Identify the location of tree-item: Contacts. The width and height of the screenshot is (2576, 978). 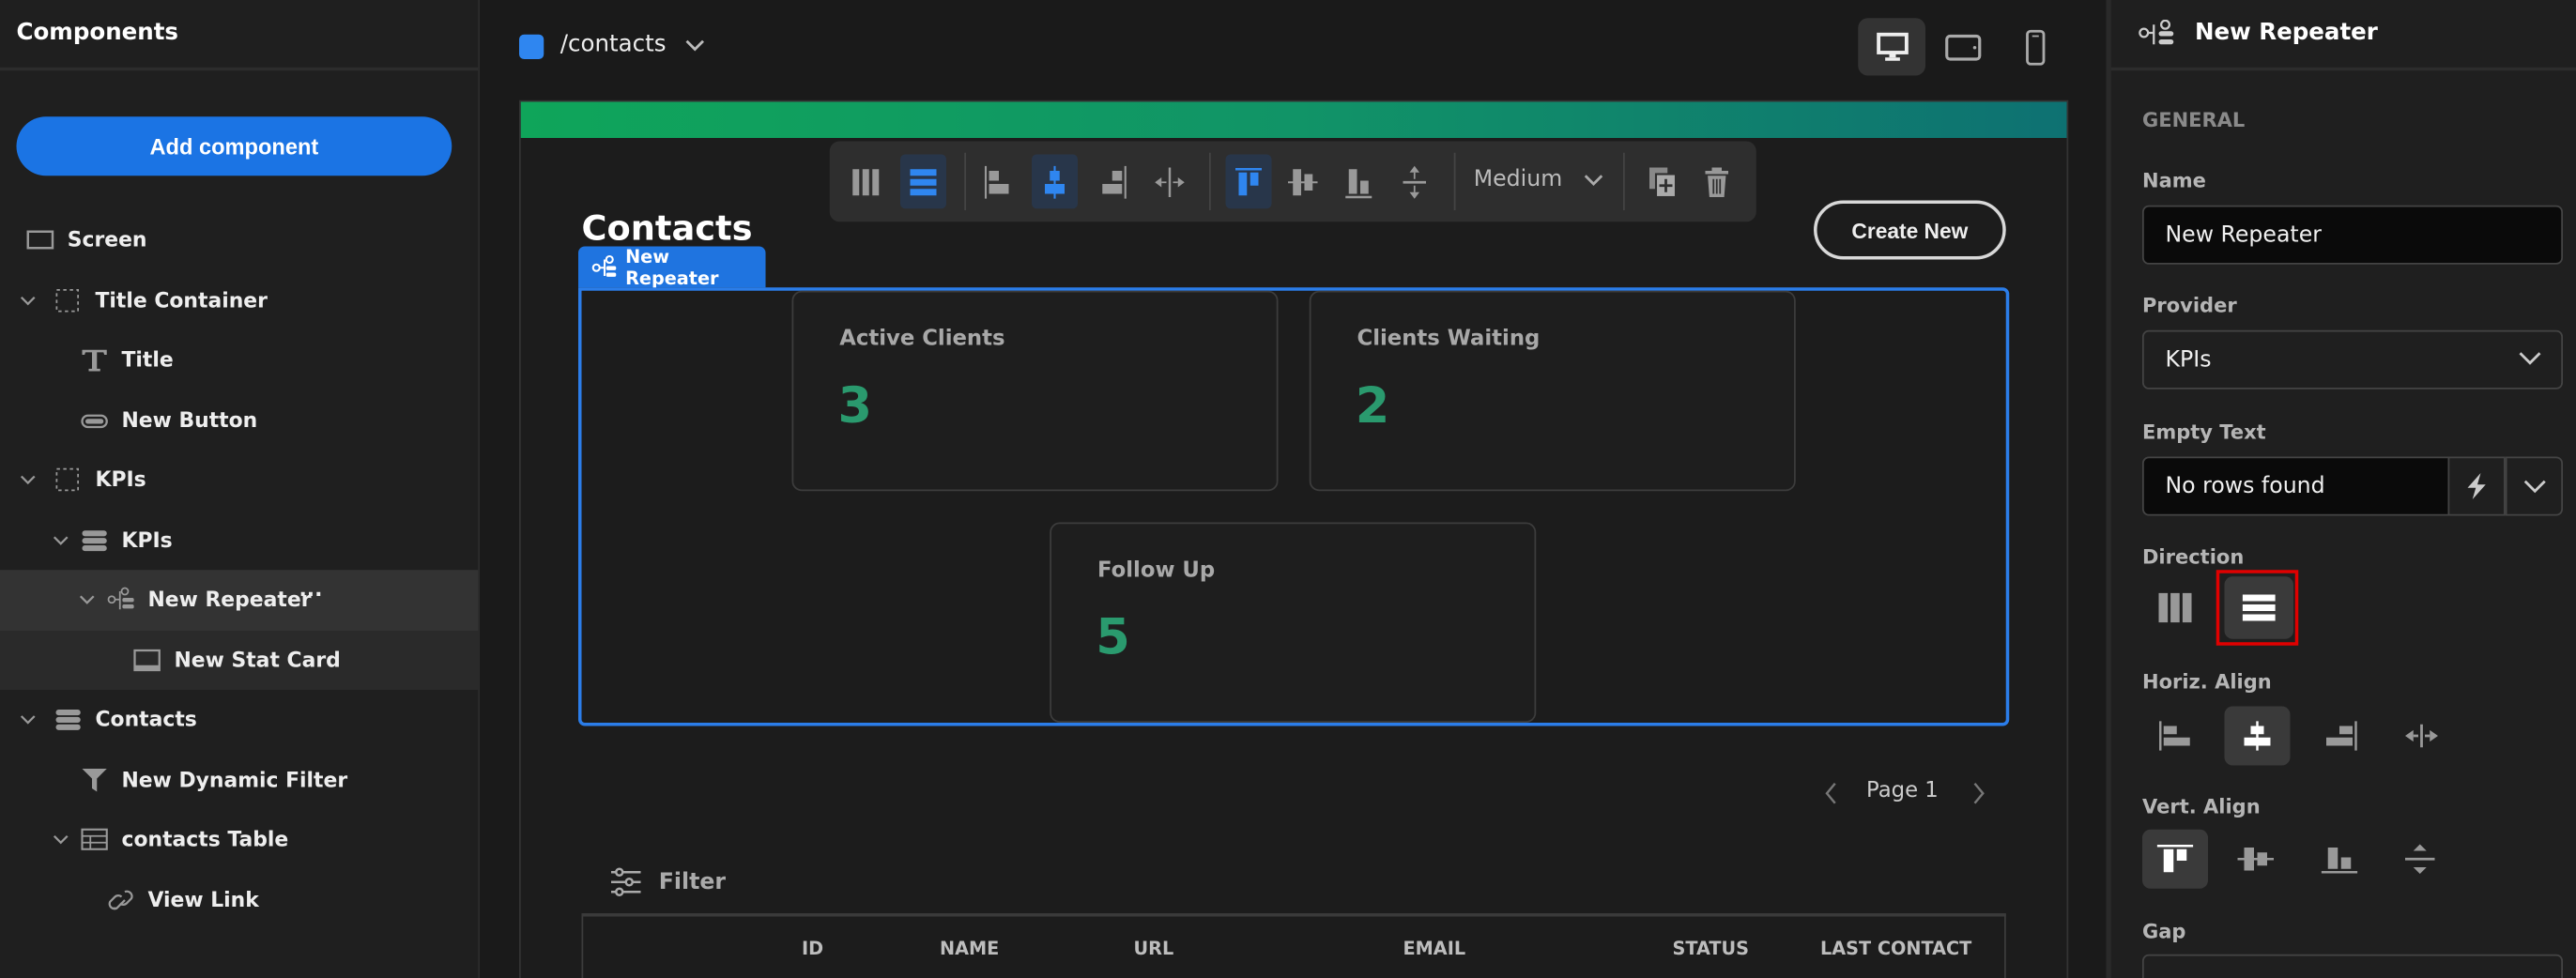
(239, 720).